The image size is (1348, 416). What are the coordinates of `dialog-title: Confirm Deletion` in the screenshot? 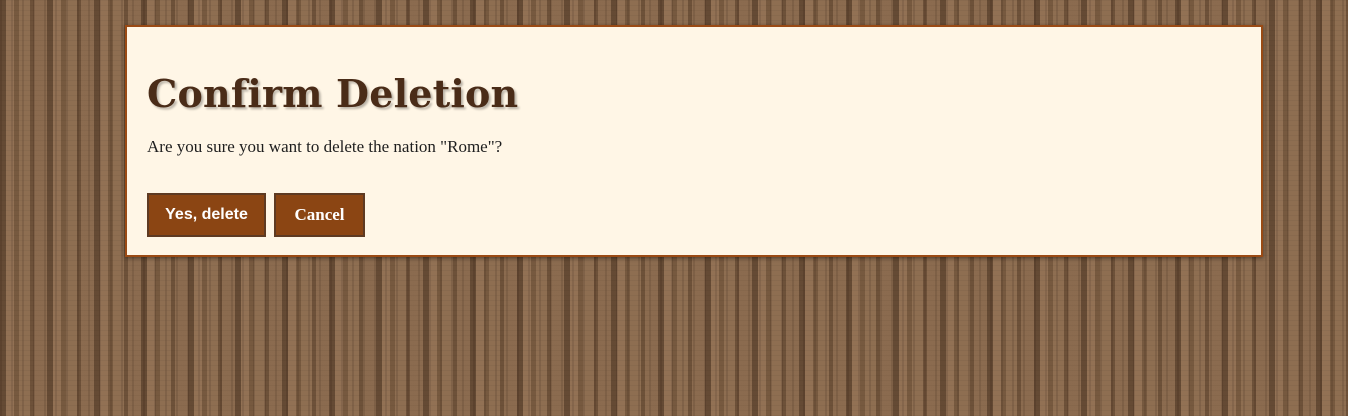 It's located at (333, 93).